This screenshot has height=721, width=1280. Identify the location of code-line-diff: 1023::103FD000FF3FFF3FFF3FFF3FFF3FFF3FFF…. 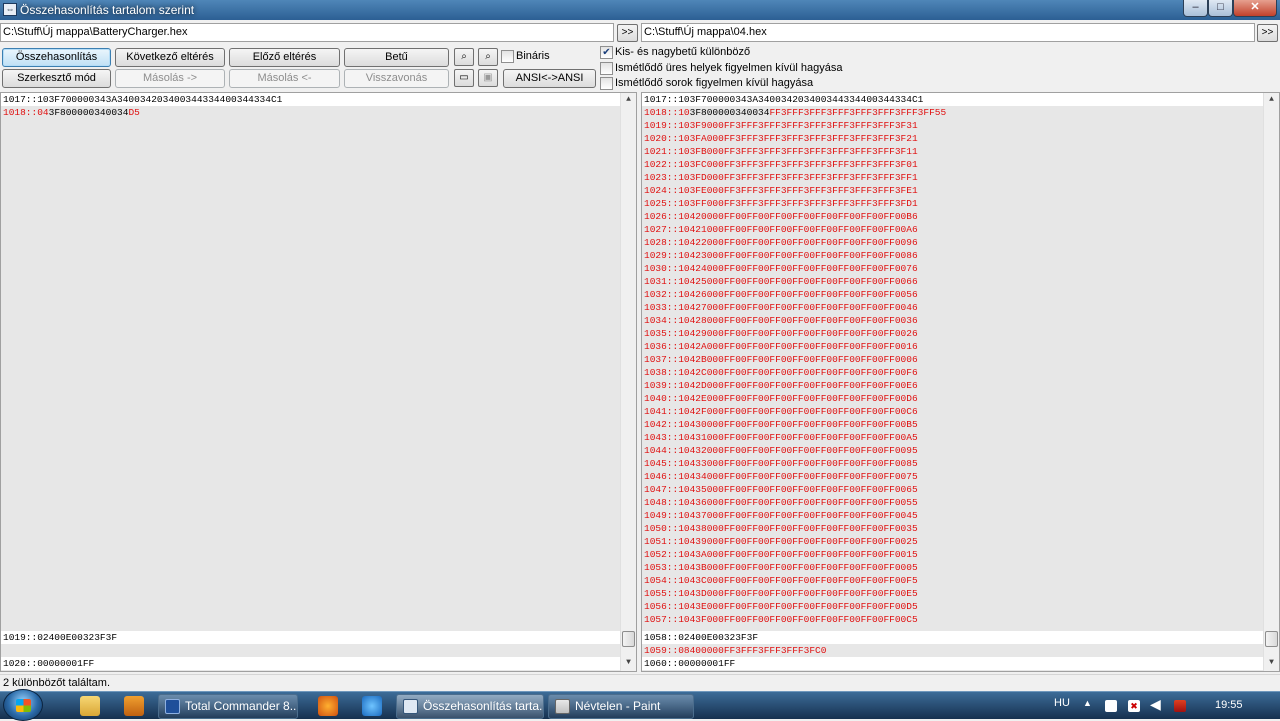
(781, 177).